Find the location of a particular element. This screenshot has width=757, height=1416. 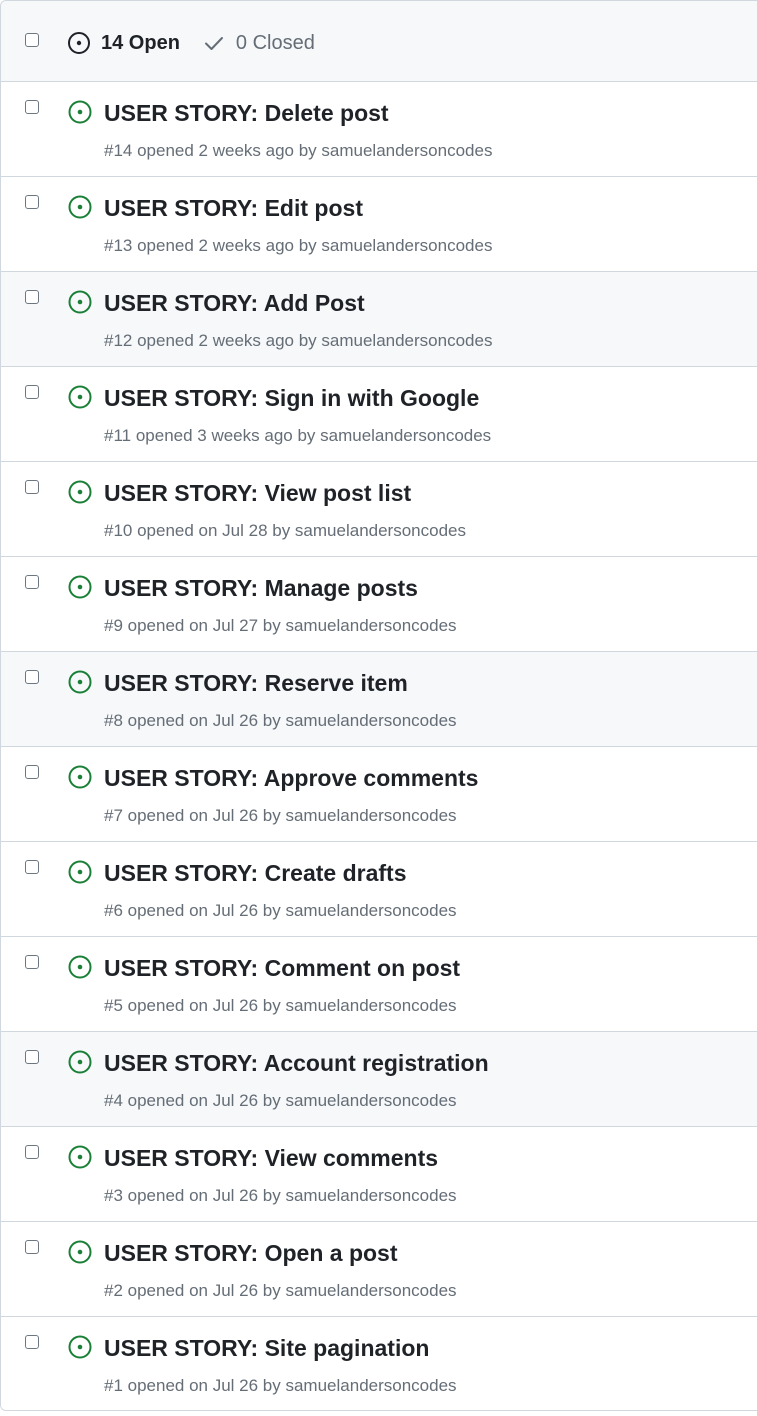

issue-title-link: USER STORY: Manage posts is located at coordinates (261, 588).